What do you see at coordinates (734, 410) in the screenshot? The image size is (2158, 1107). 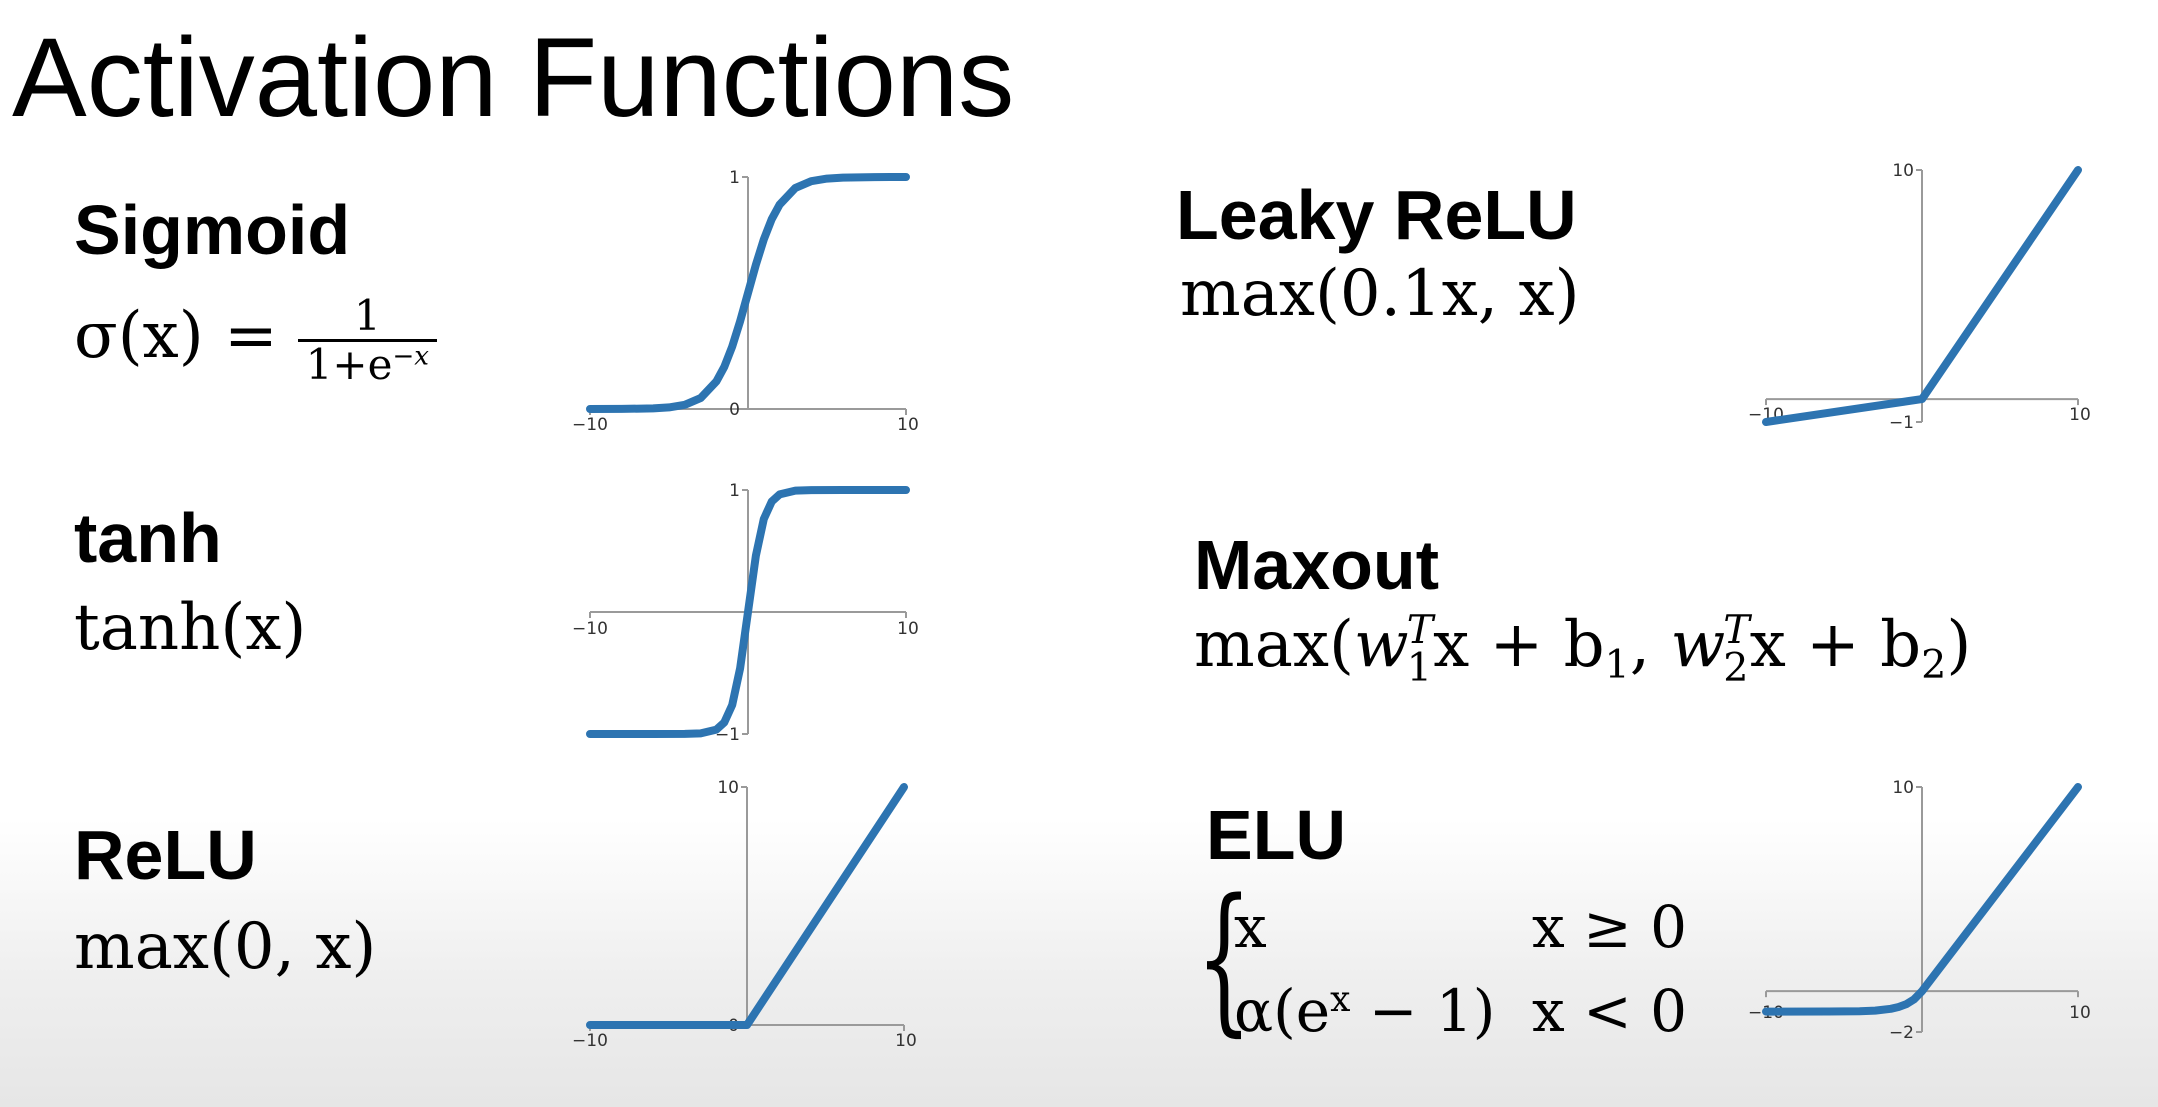 I see `sigmoid-y-tick-label-min: 0` at bounding box center [734, 410].